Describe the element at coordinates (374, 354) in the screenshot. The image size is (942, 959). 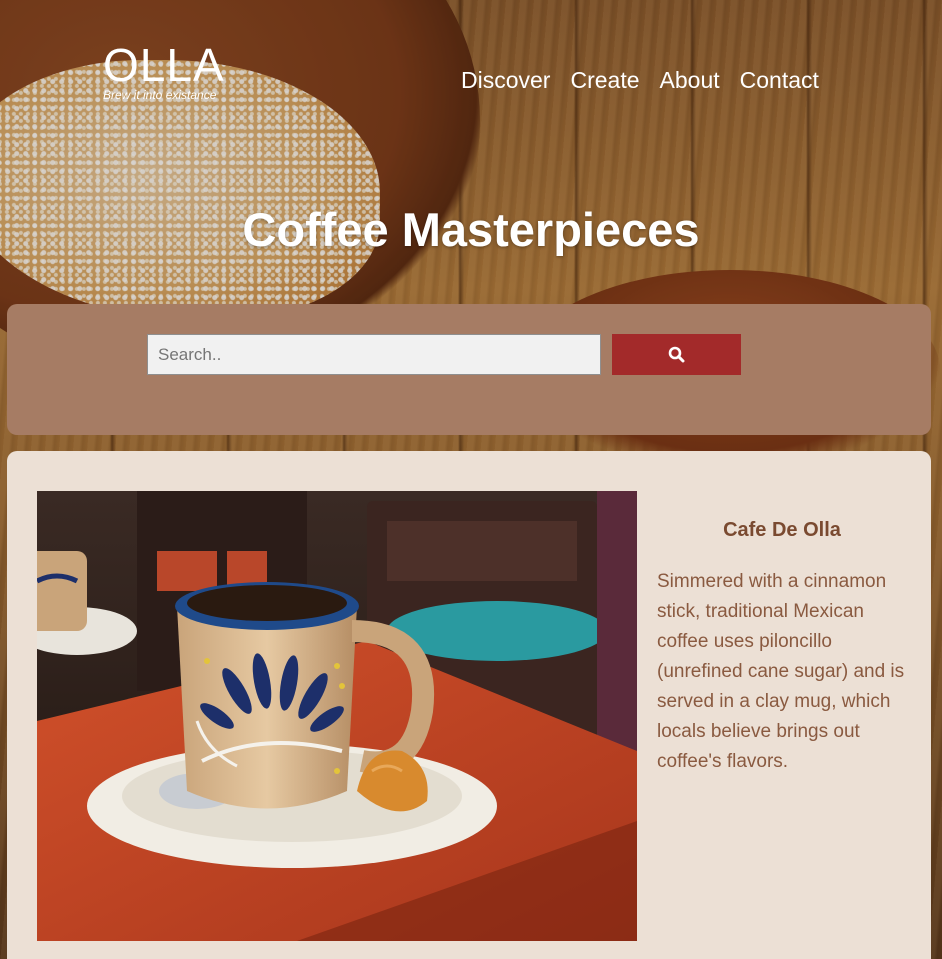
I see `search-input` at that location.